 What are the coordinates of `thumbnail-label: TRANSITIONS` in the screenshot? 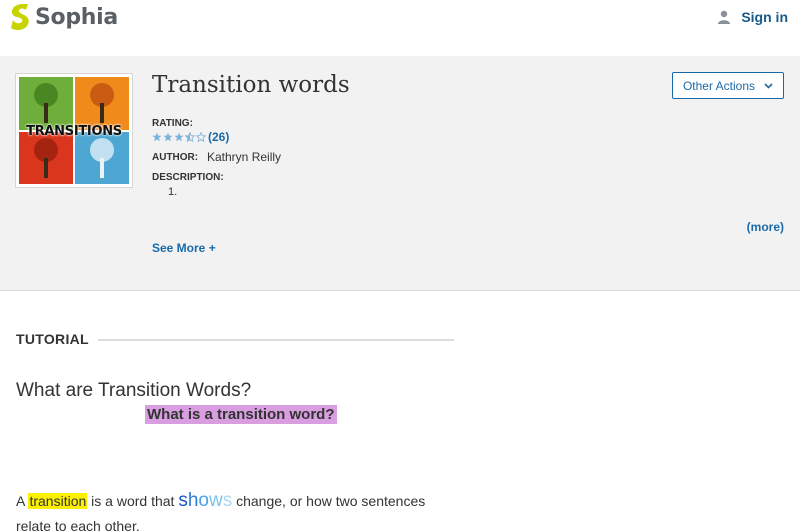 It's located at (74, 131).